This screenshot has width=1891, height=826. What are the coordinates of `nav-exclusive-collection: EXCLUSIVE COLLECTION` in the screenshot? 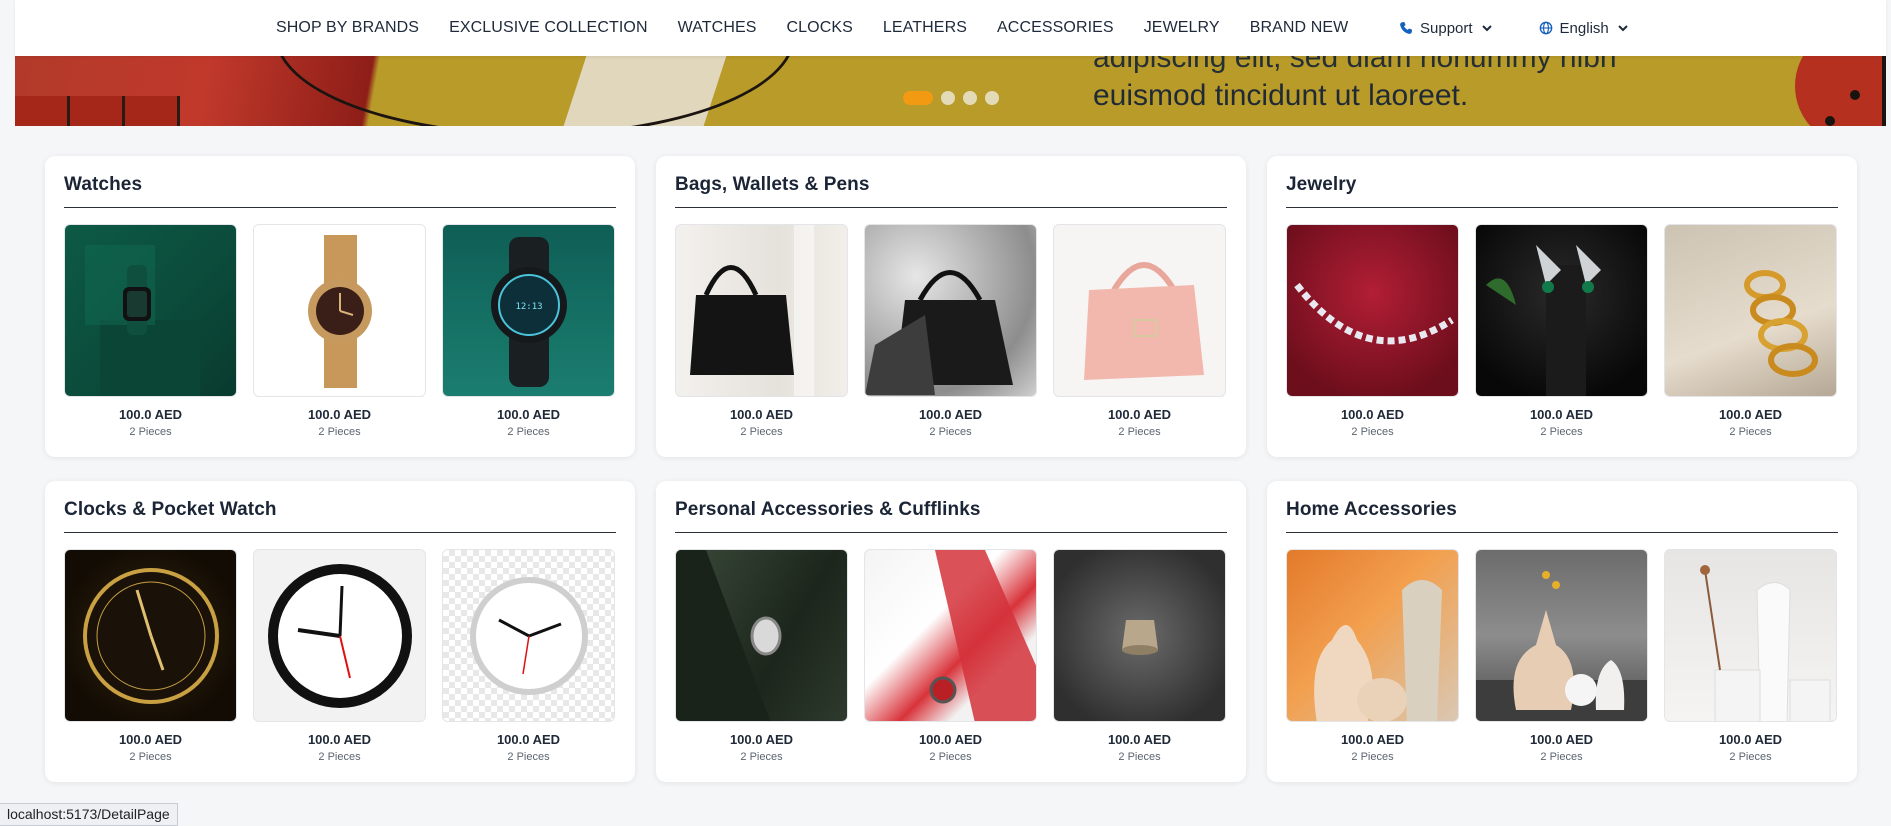 It's located at (548, 28).